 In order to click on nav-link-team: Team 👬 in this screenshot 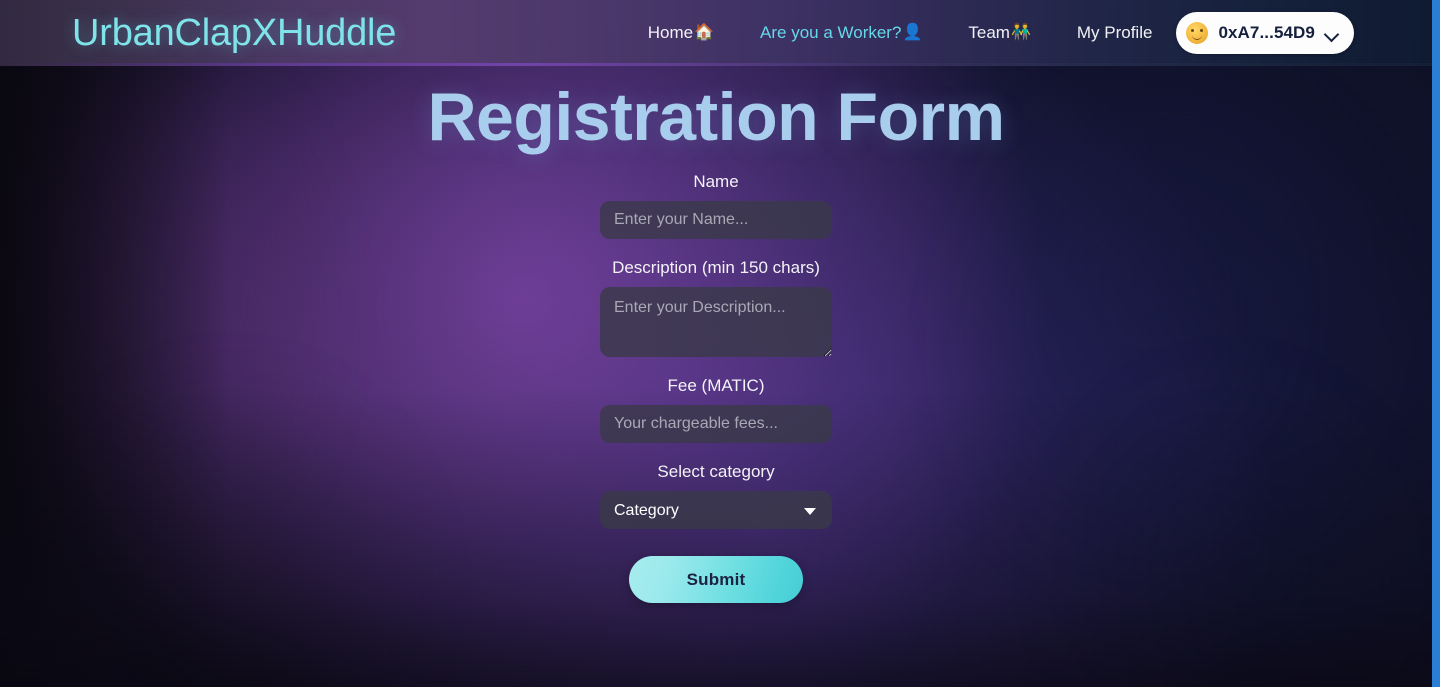, I will do `click(999, 33)`.